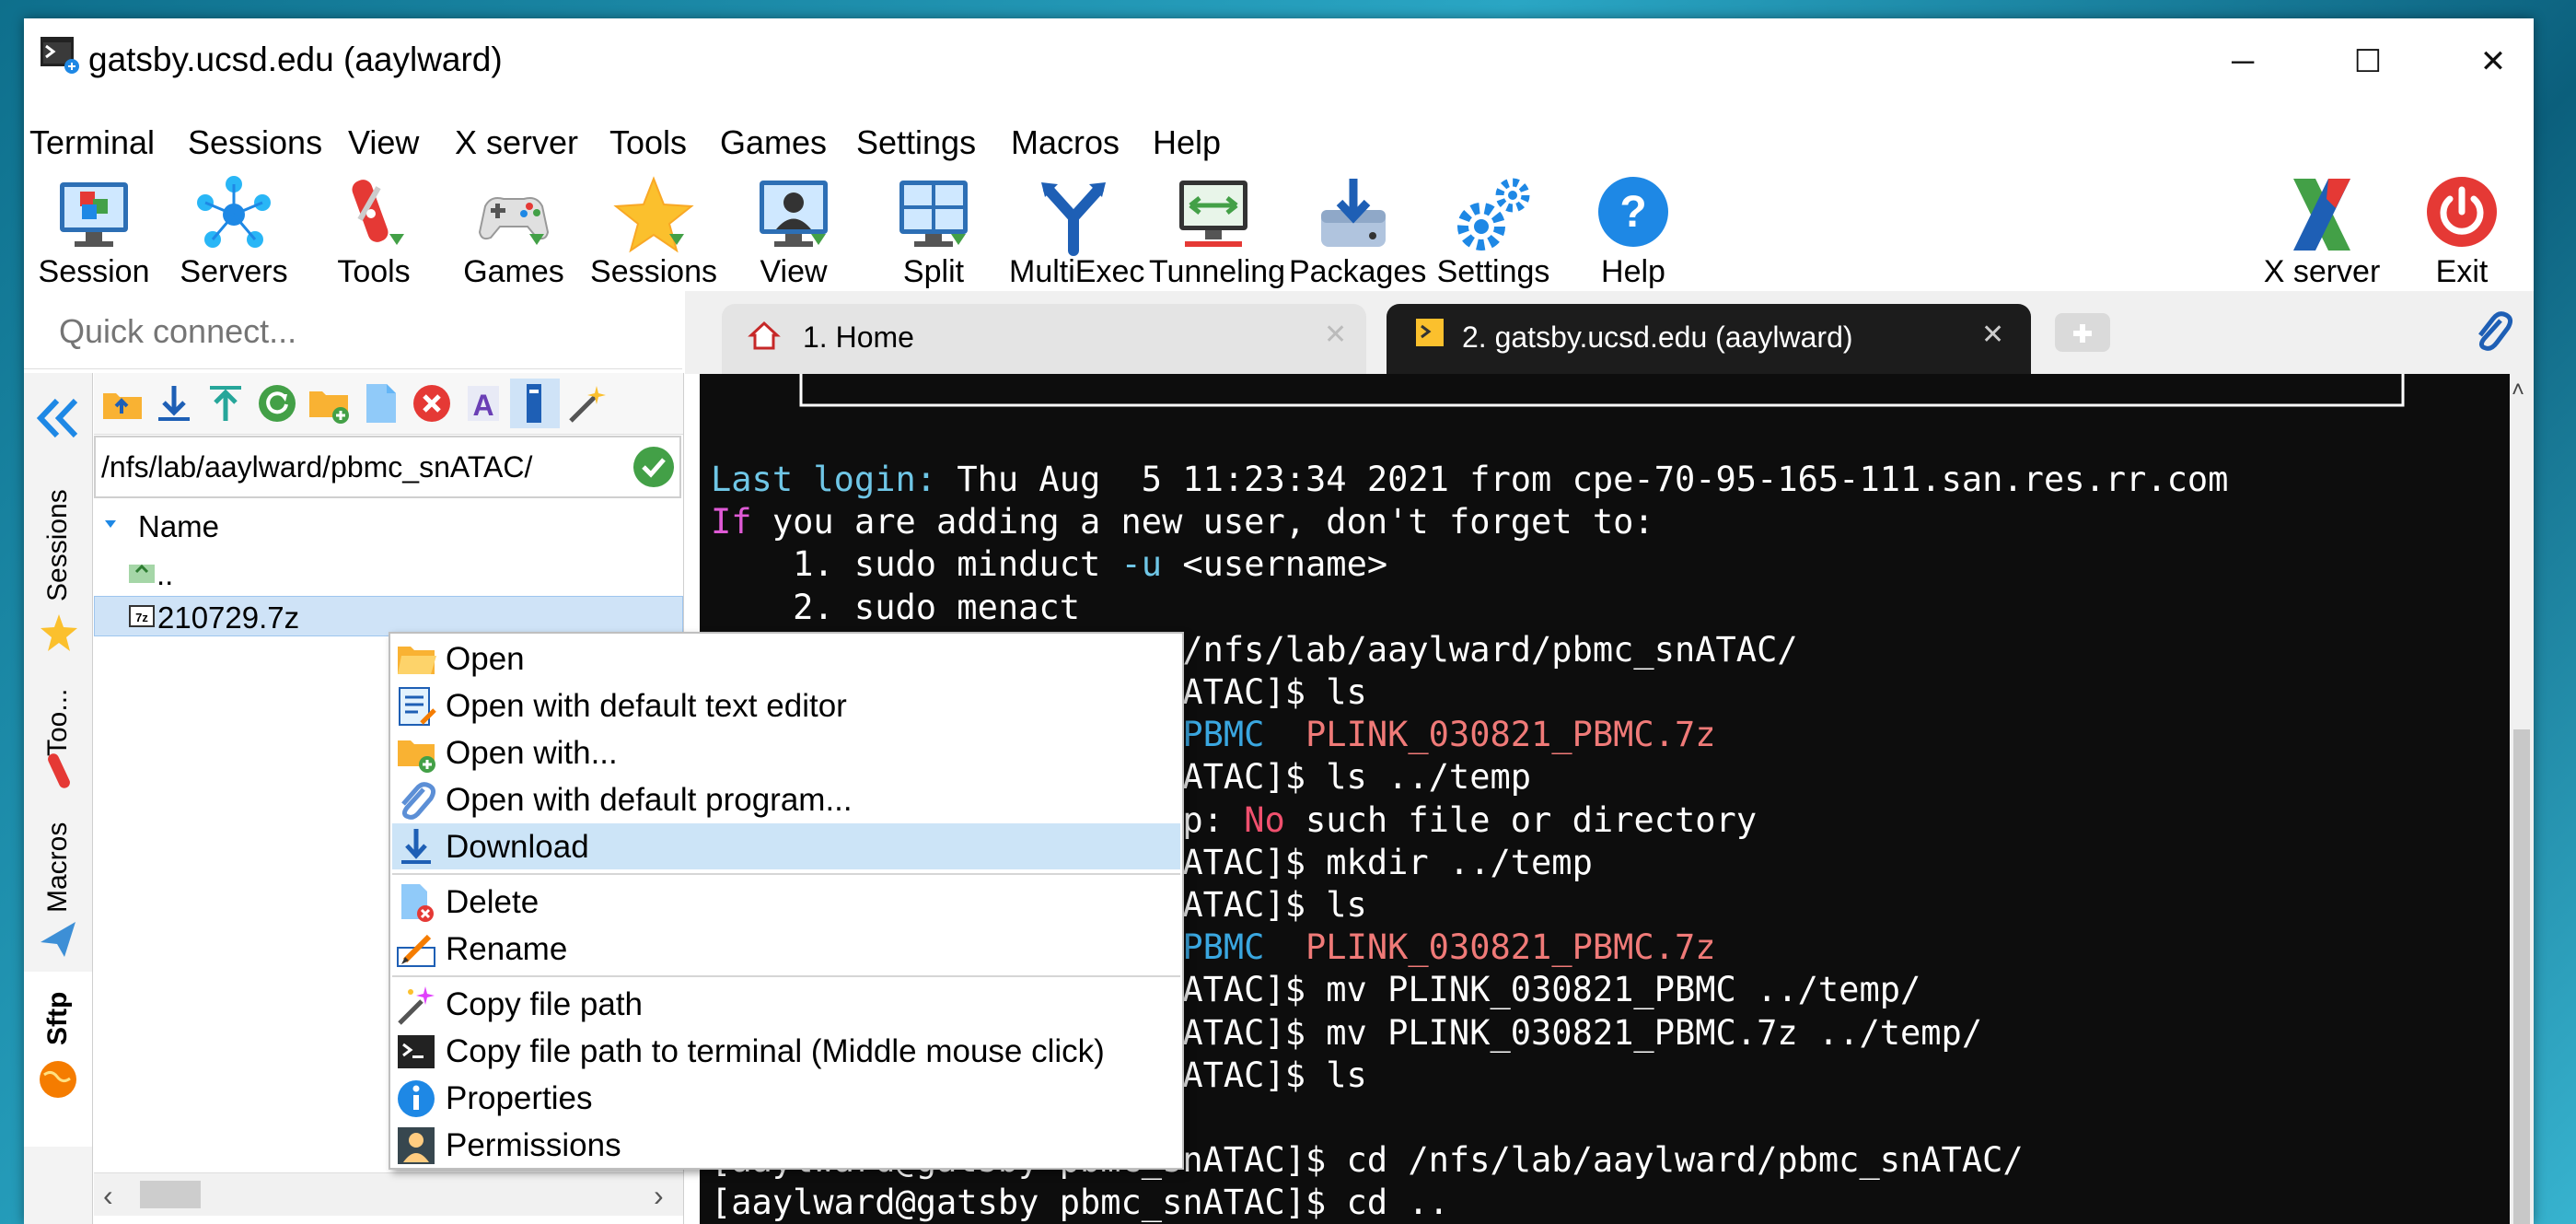 The height and width of the screenshot is (1224, 2576). I want to click on upload-icon, so click(225, 403).